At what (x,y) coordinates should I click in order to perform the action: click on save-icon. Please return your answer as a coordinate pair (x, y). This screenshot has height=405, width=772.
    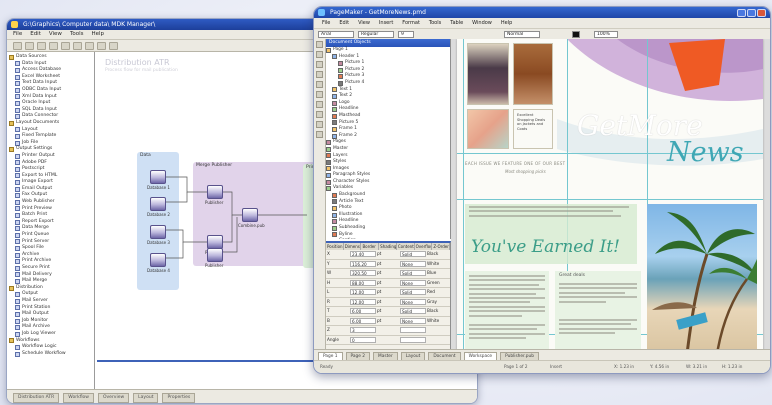
    Looking at the image, I should click on (41, 46).